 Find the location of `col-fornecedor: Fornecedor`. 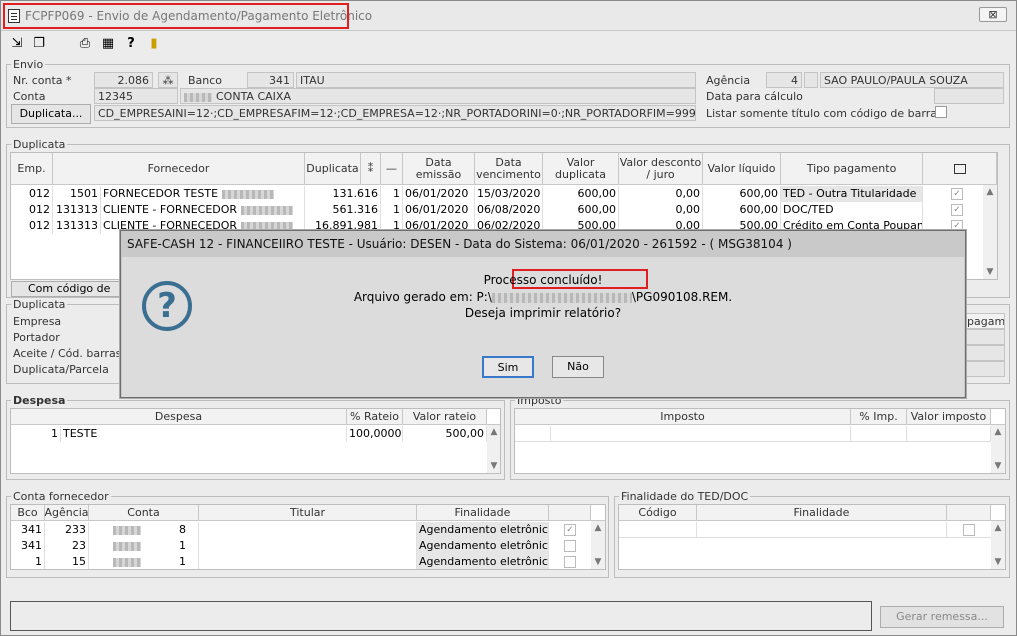

col-fornecedor: Fornecedor is located at coordinates (179, 168).